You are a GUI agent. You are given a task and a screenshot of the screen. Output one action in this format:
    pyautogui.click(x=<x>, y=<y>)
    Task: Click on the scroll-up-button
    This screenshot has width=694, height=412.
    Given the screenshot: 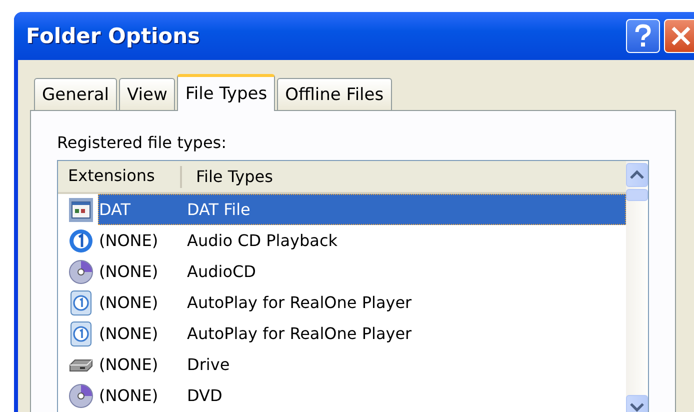 What is the action you would take?
    pyautogui.click(x=637, y=175)
    